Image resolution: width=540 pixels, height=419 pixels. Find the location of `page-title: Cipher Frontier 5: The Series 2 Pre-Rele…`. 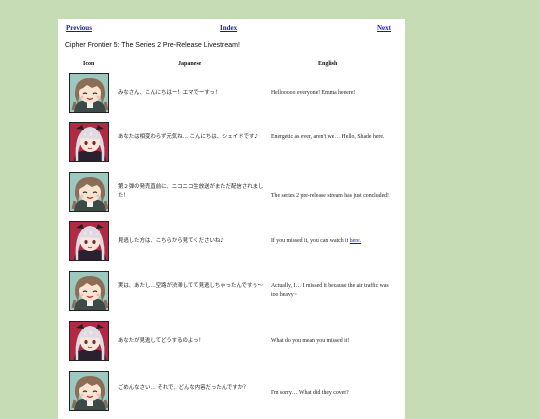

page-title: Cipher Frontier 5: The Series 2 Pre-Rele… is located at coordinates (152, 45).